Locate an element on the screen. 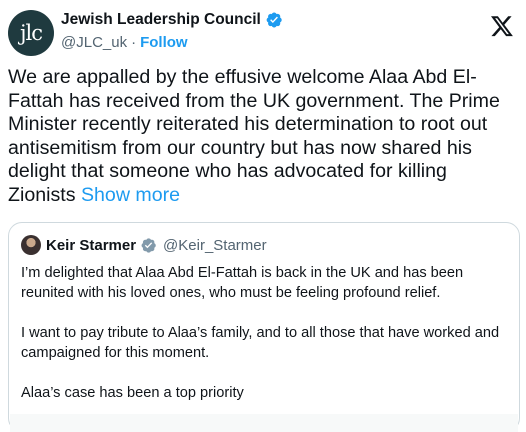  author-handle: @JLC_uk is located at coordinates (94, 42).